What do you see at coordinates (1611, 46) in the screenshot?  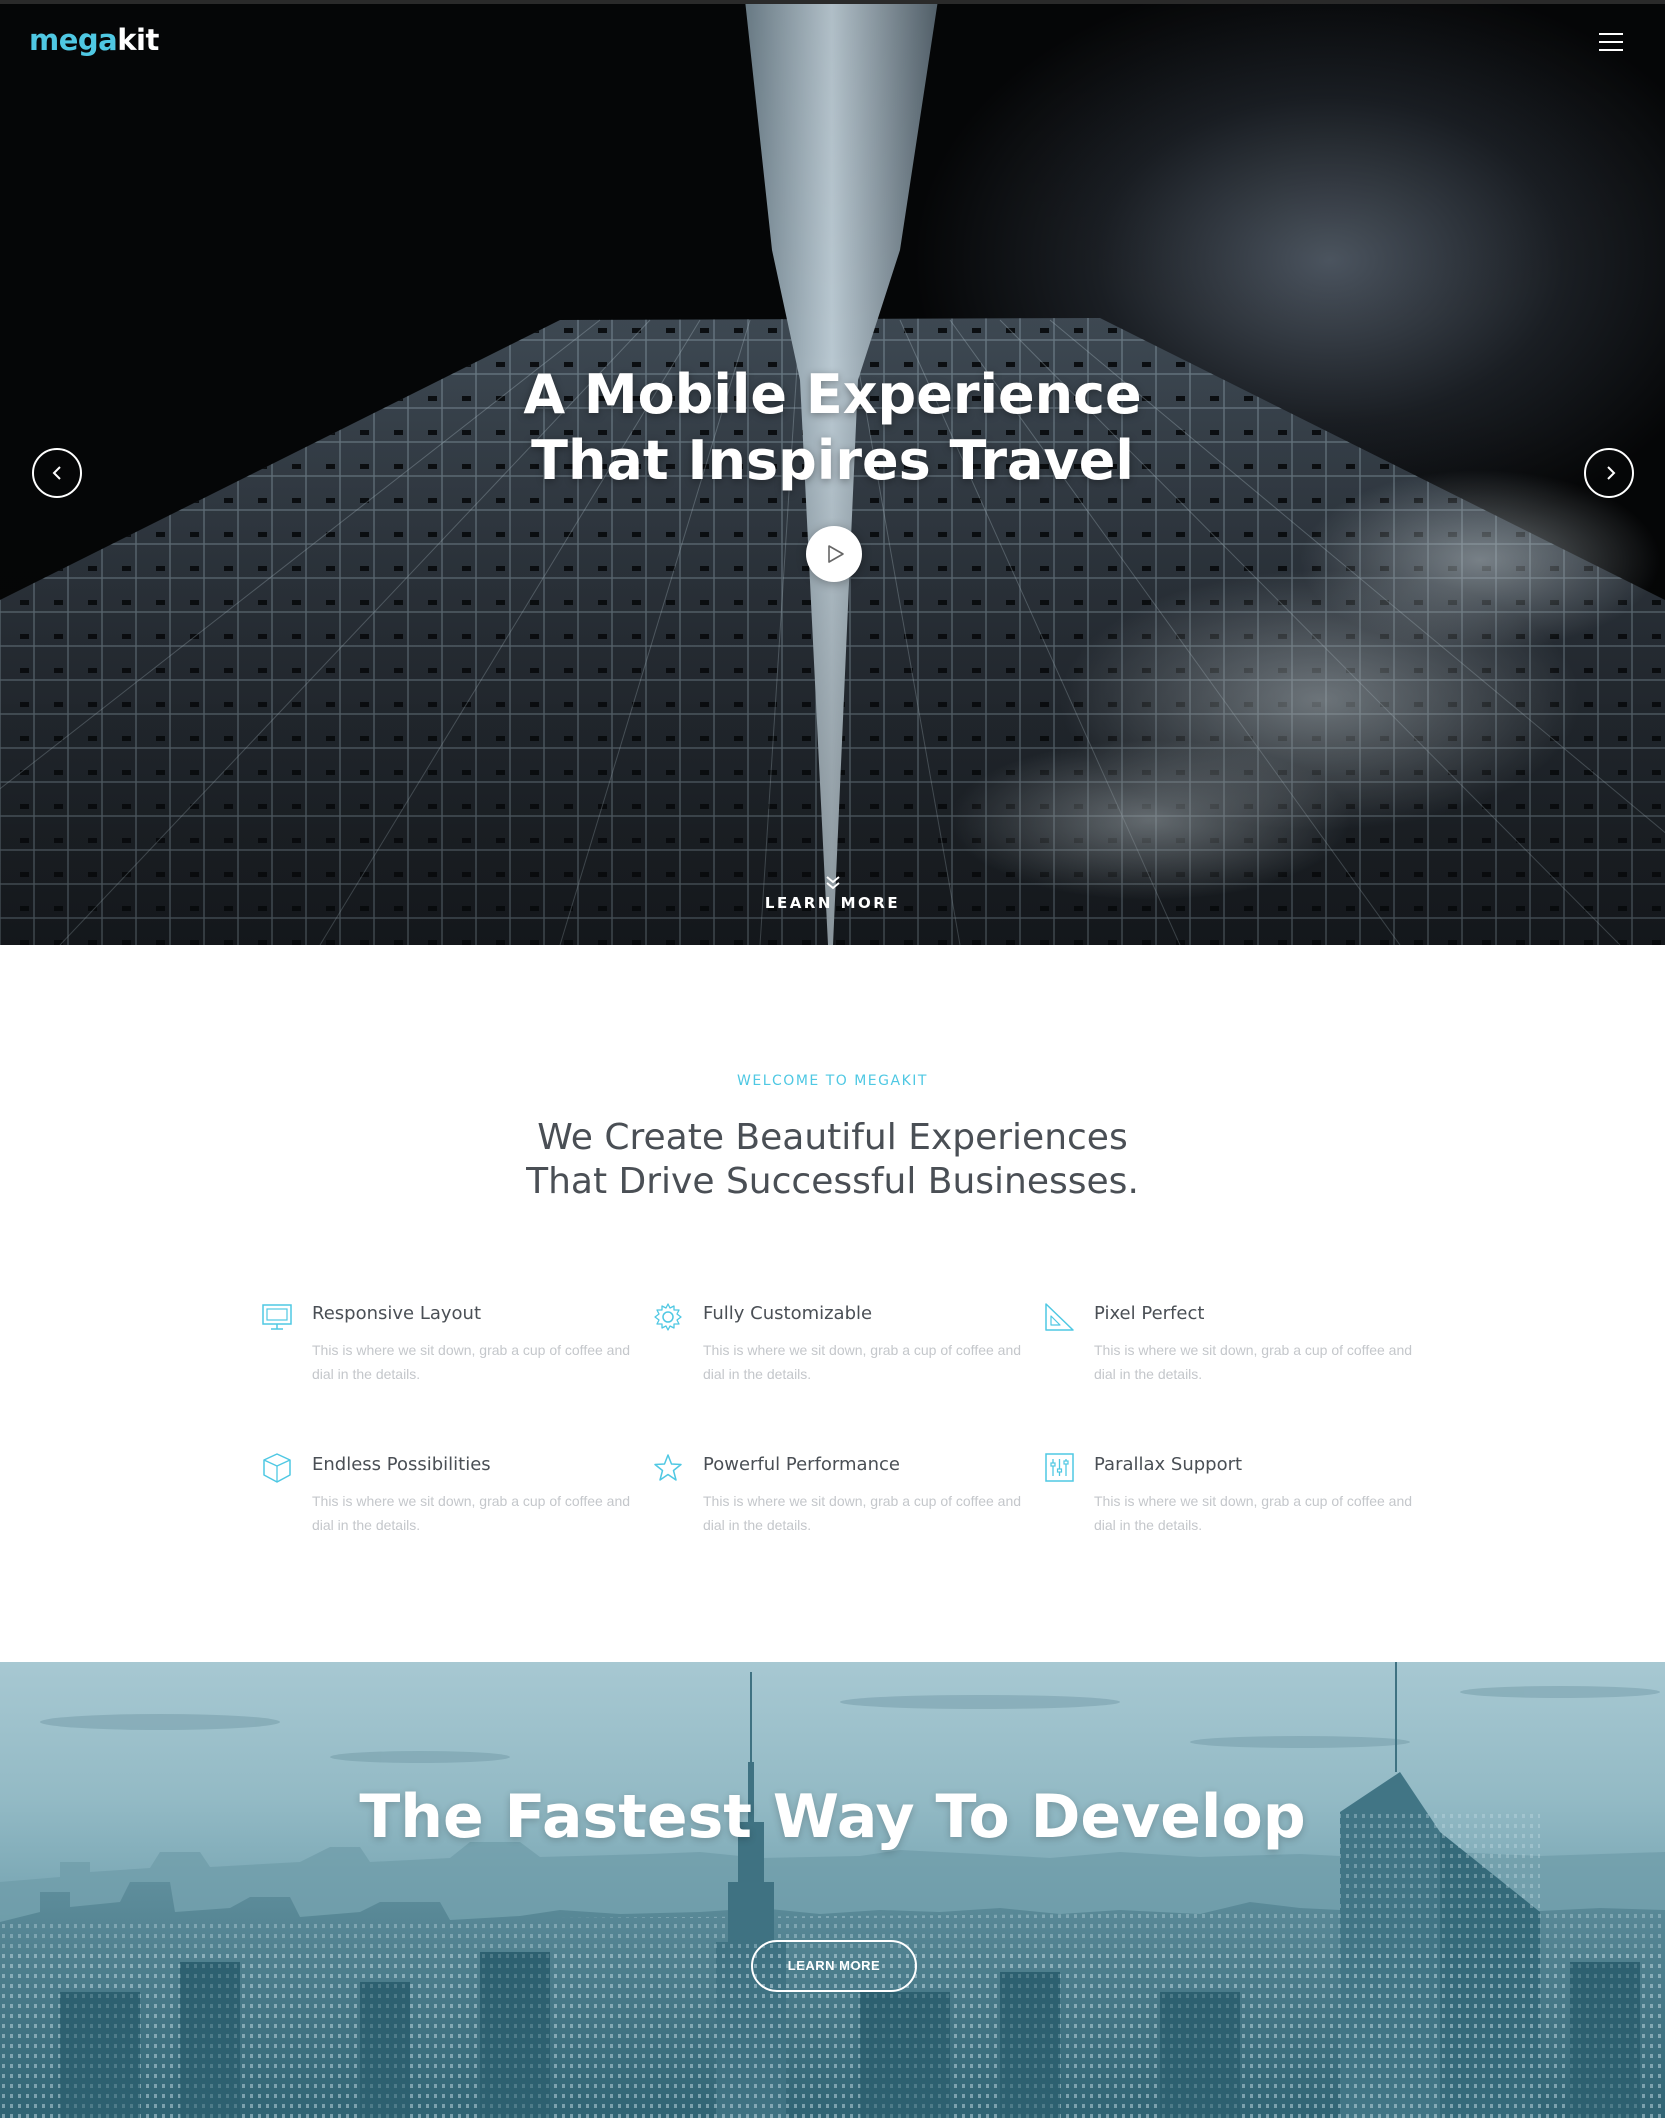 I see `hamburger-icon` at bounding box center [1611, 46].